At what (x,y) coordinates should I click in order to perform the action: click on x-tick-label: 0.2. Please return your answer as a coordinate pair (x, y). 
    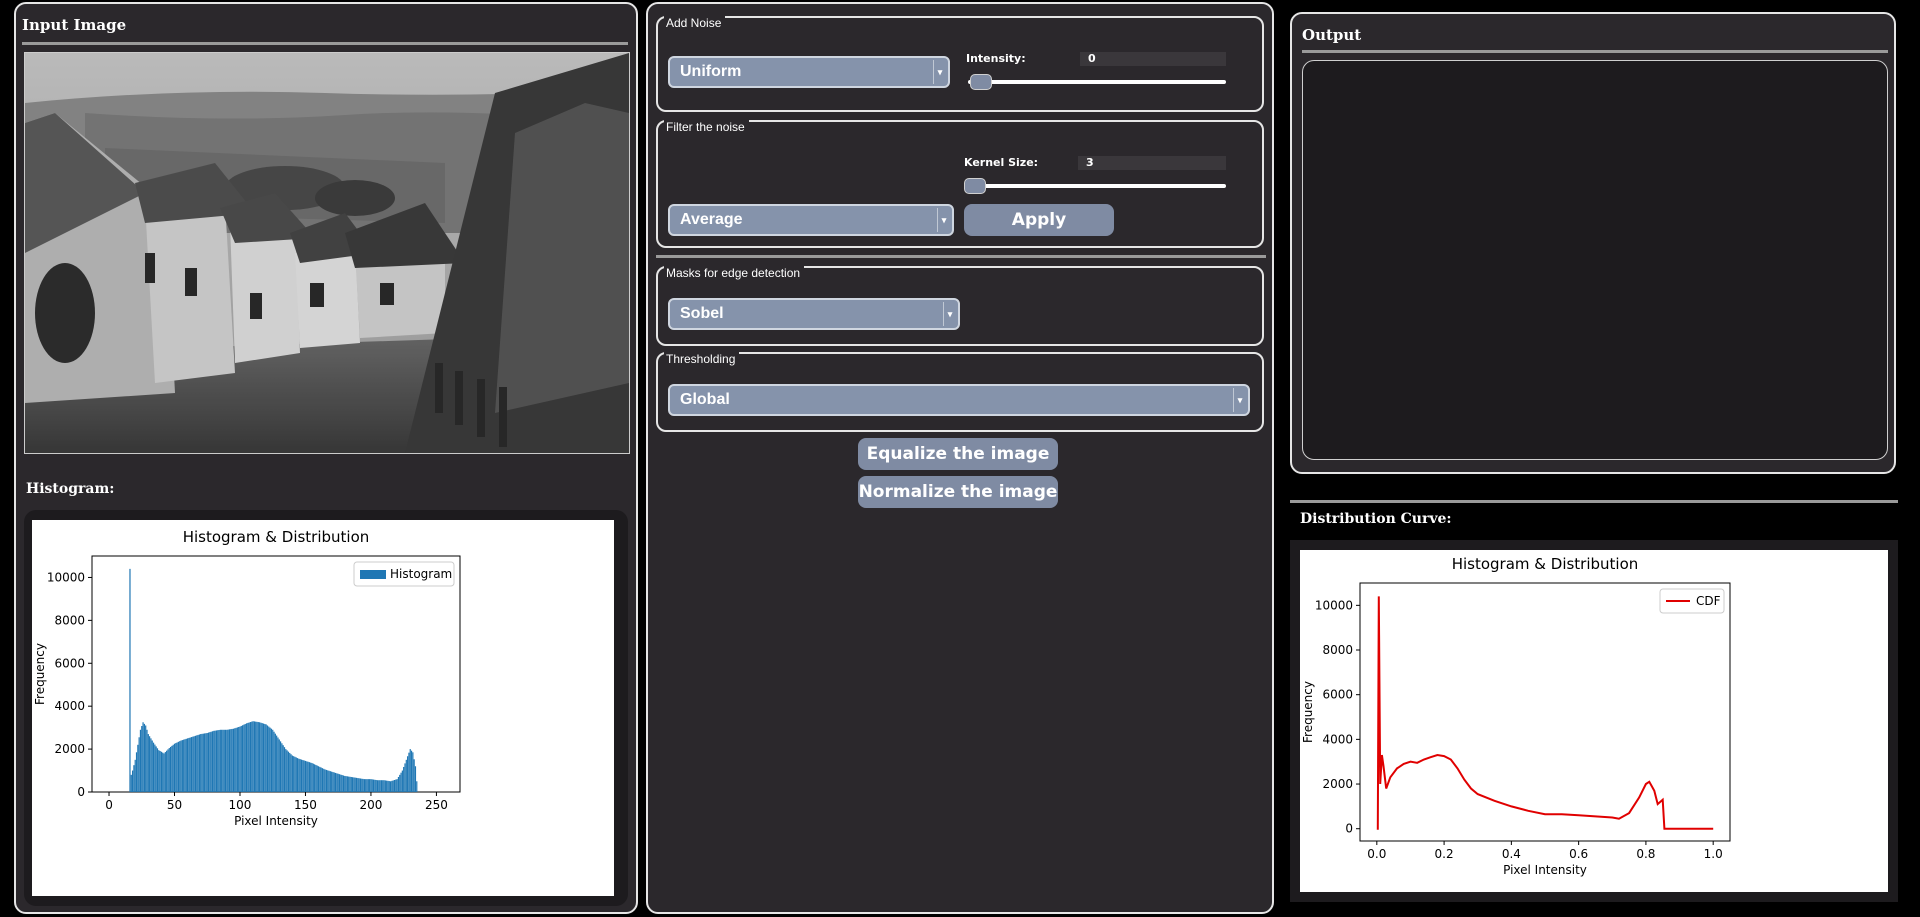
    Looking at the image, I should click on (1444, 854).